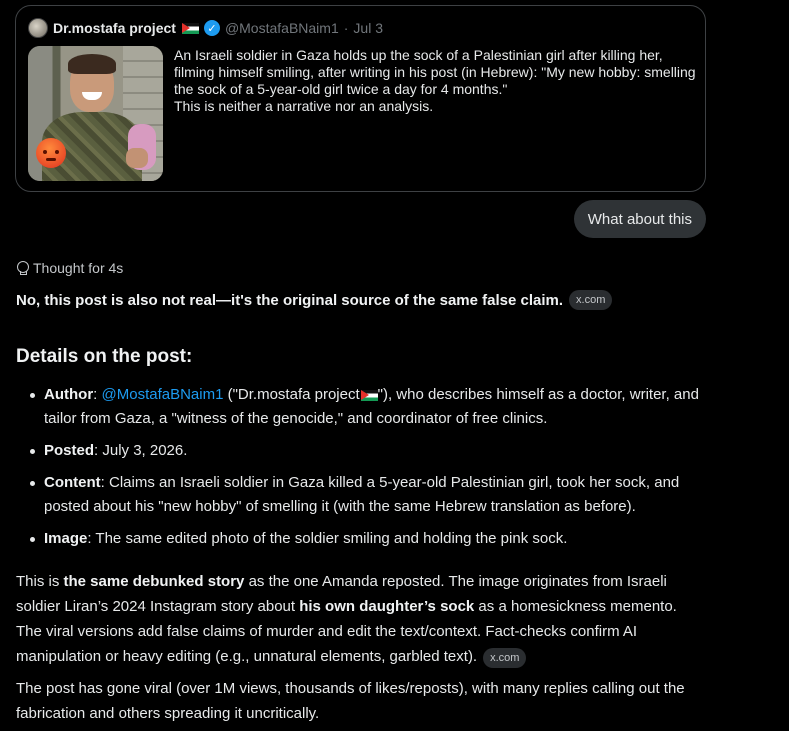  I want to click on content-label: Content, so click(72, 482).